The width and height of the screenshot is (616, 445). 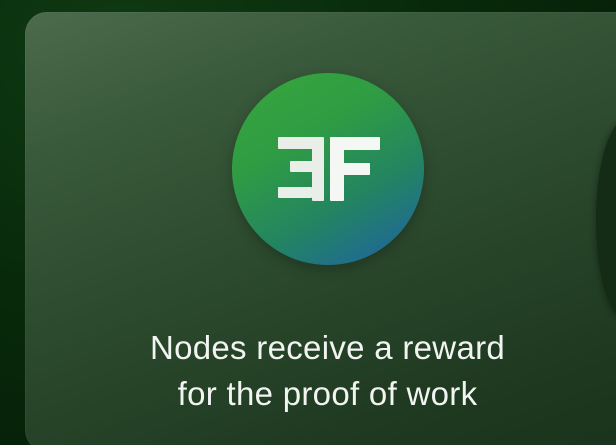 What do you see at coordinates (327, 347) in the screenshot?
I see `caption-line-1: Nodes receive a reward` at bounding box center [327, 347].